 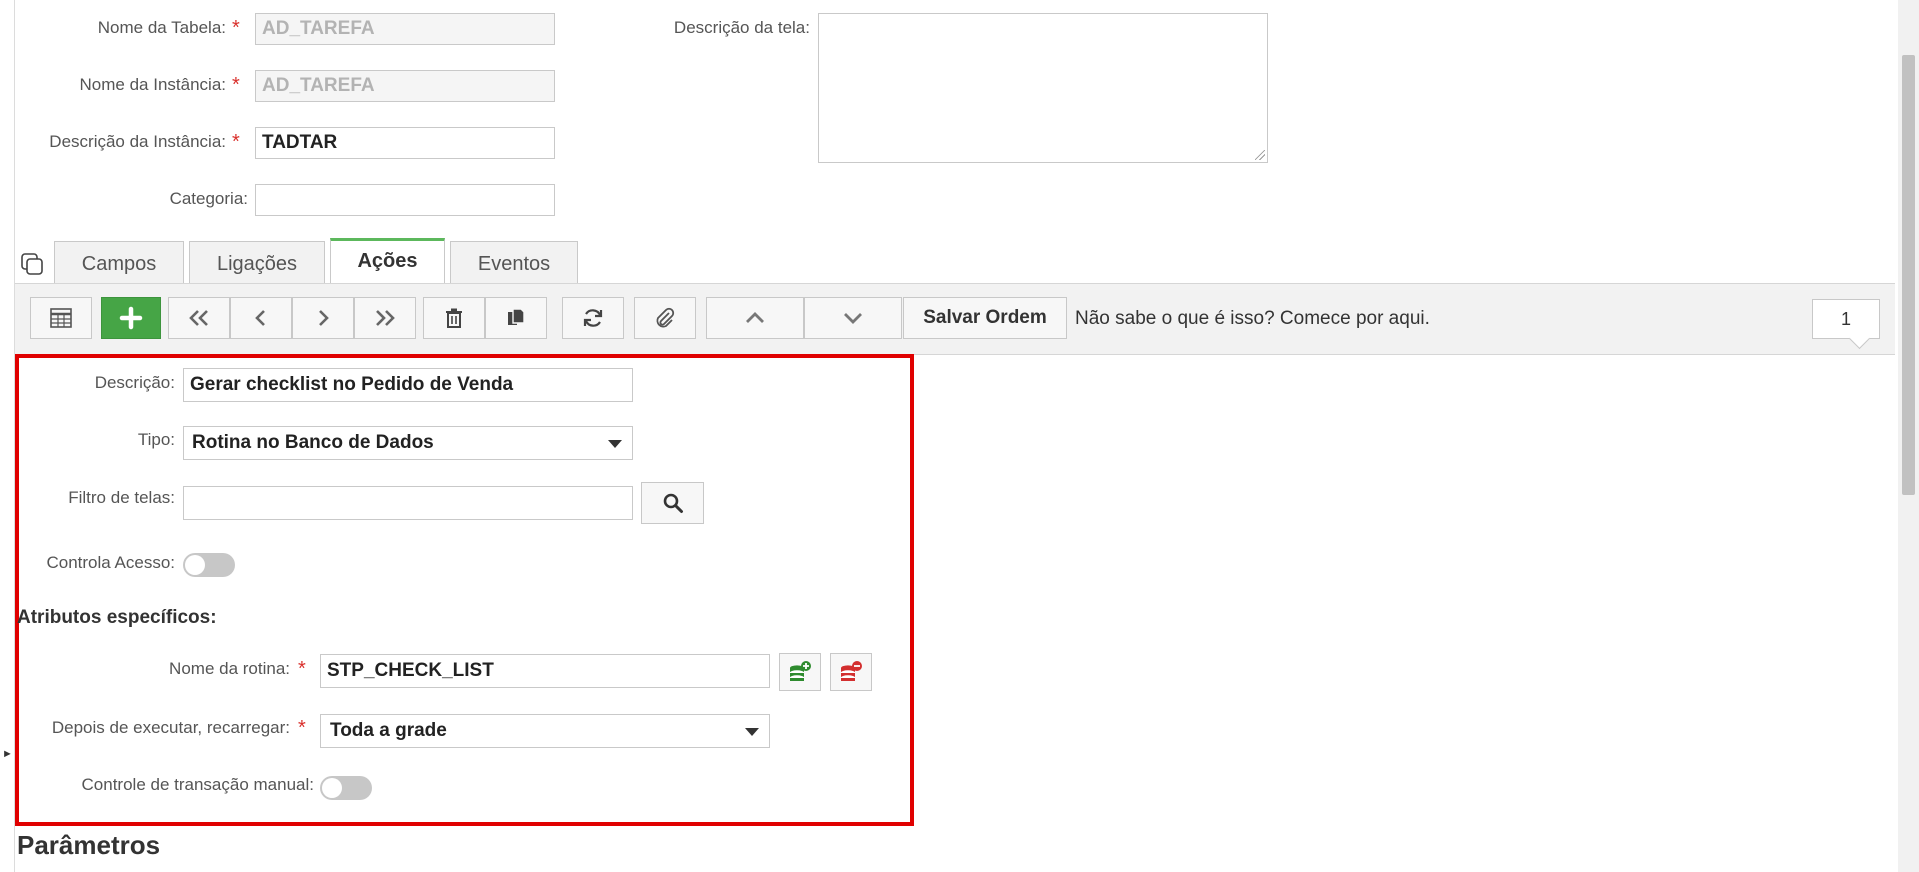 I want to click on add-routine-button, so click(x=800, y=672).